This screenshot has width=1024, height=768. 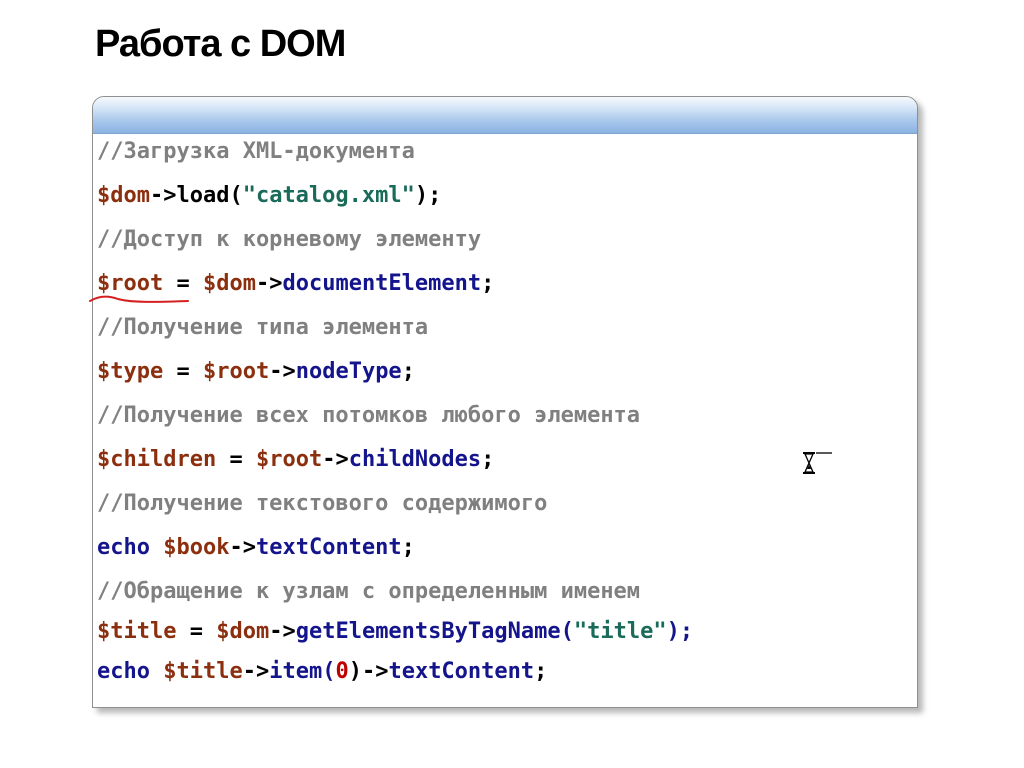 What do you see at coordinates (196, 195) in the screenshot?
I see `code-token: ->load(` at bounding box center [196, 195].